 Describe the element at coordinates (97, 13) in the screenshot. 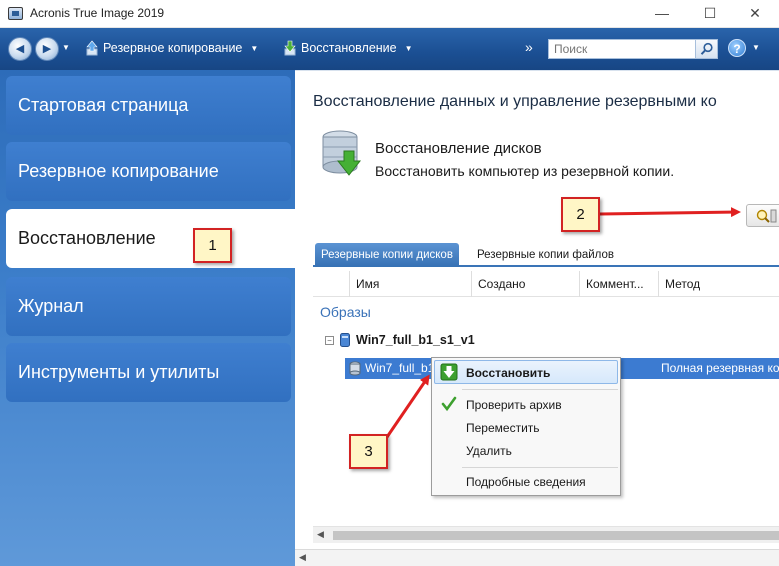

I see `window-title: Acronis True Image 2019` at that location.